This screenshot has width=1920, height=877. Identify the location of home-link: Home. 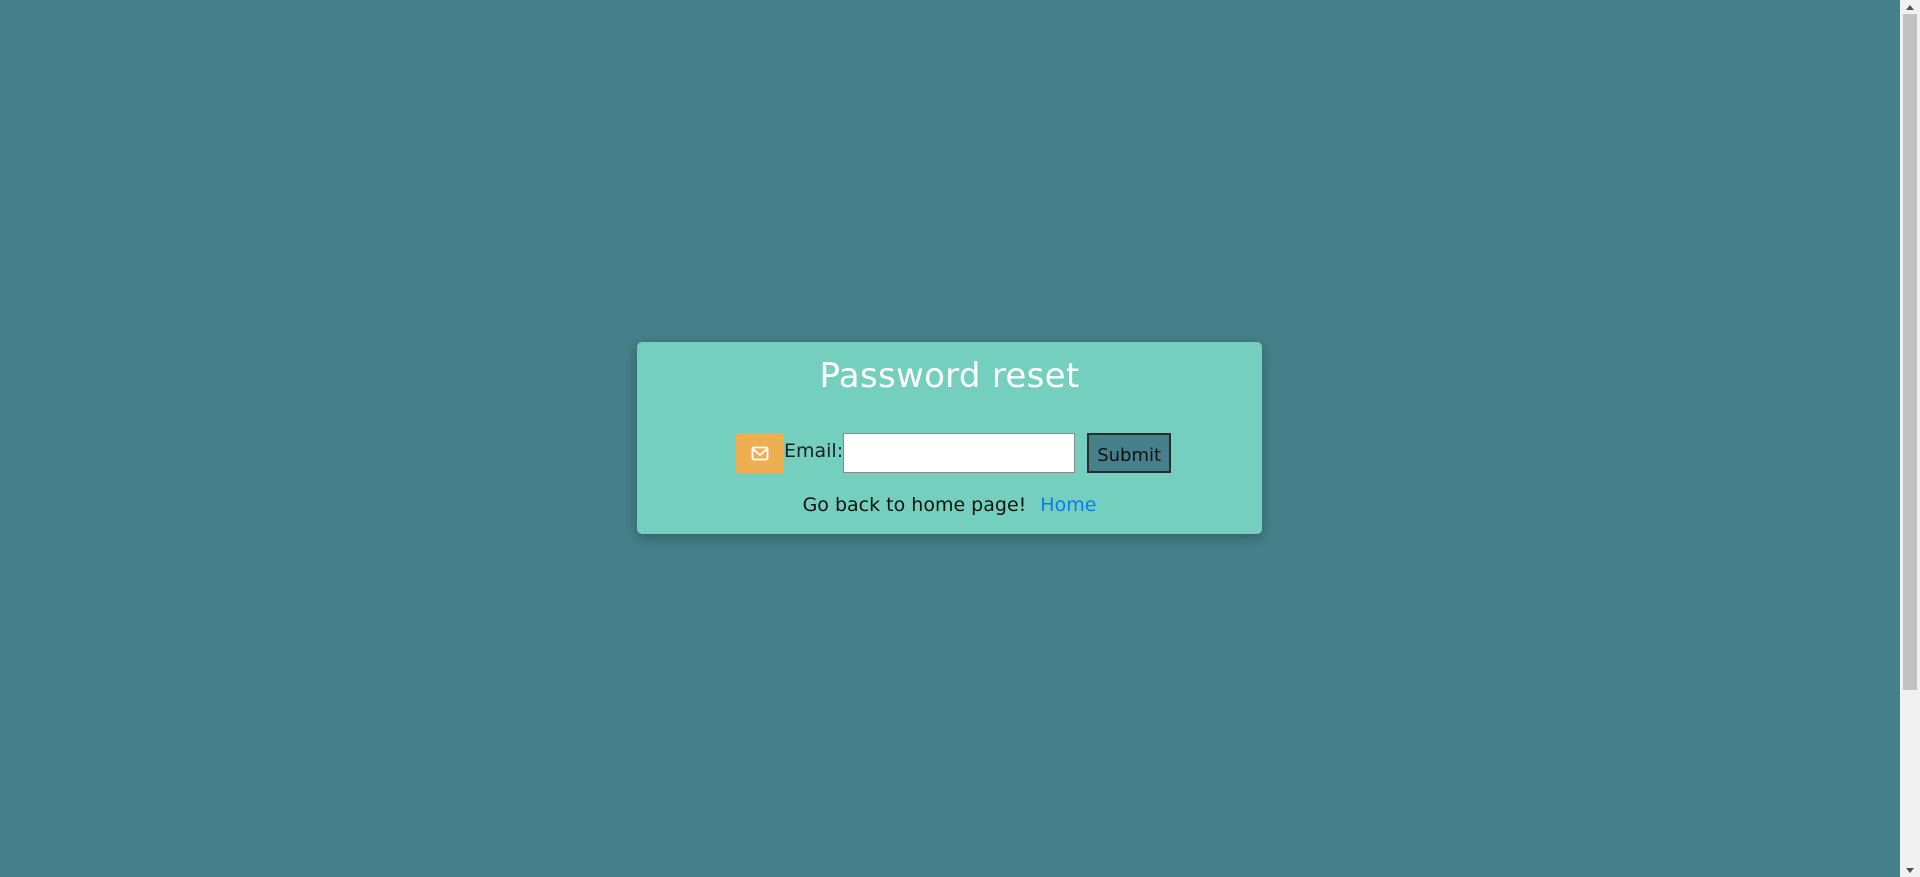
(1068, 505).